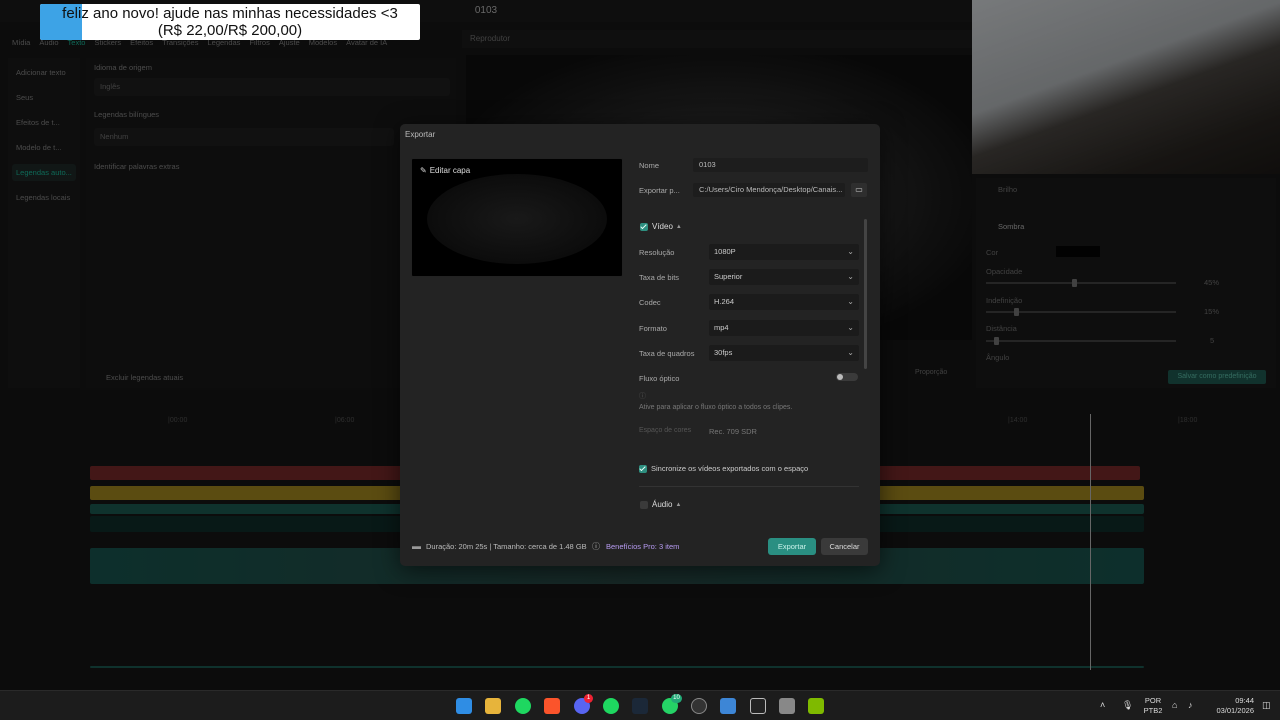  What do you see at coordinates (699, 706) in the screenshot?
I see `capcut-icon` at bounding box center [699, 706].